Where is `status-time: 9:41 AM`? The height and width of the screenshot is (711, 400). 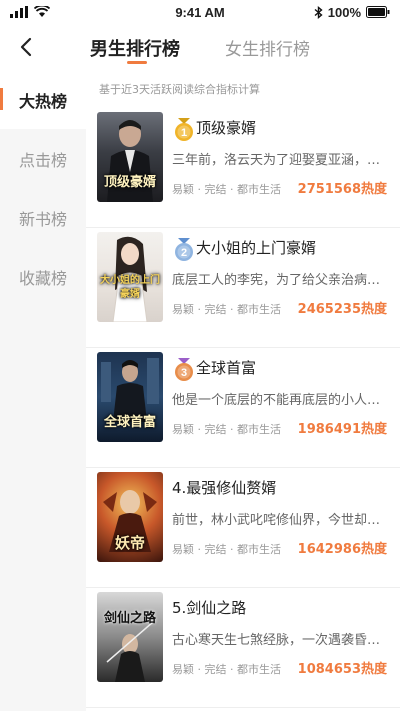 status-time: 9:41 AM is located at coordinates (200, 12).